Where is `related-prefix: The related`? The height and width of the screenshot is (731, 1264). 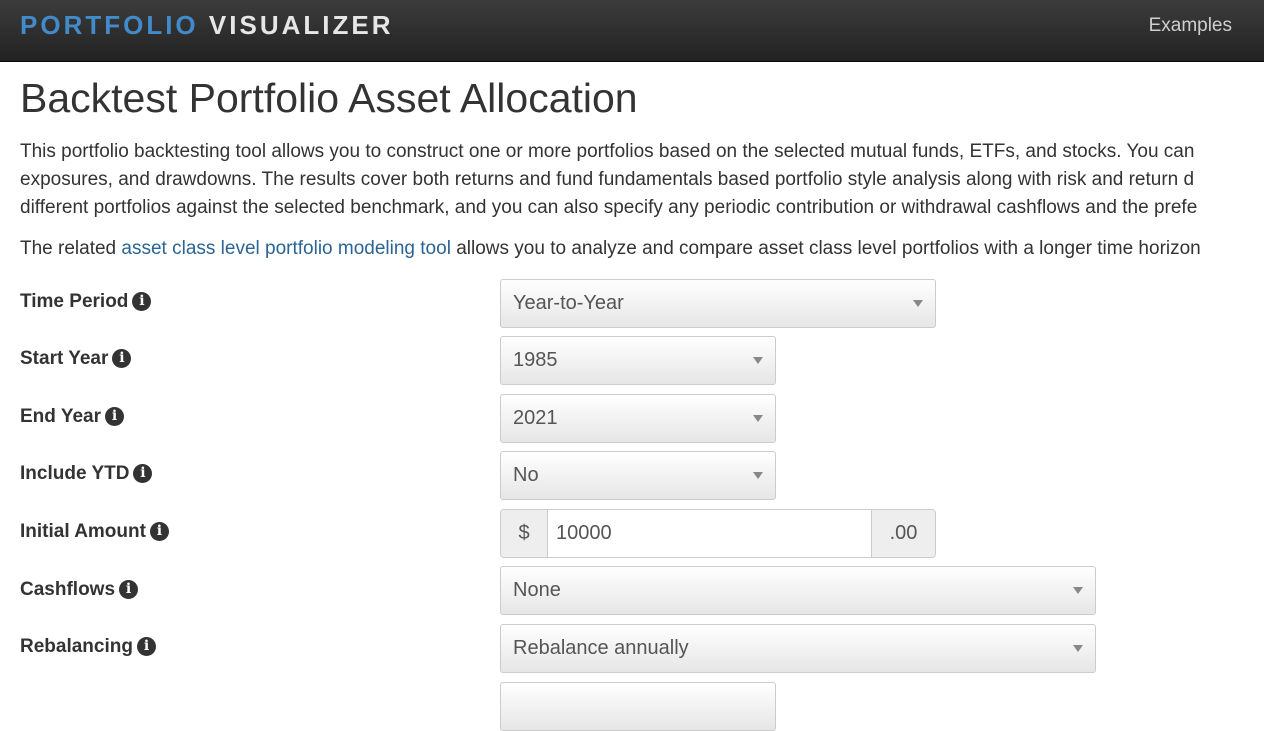 related-prefix: The related is located at coordinates (71, 248).